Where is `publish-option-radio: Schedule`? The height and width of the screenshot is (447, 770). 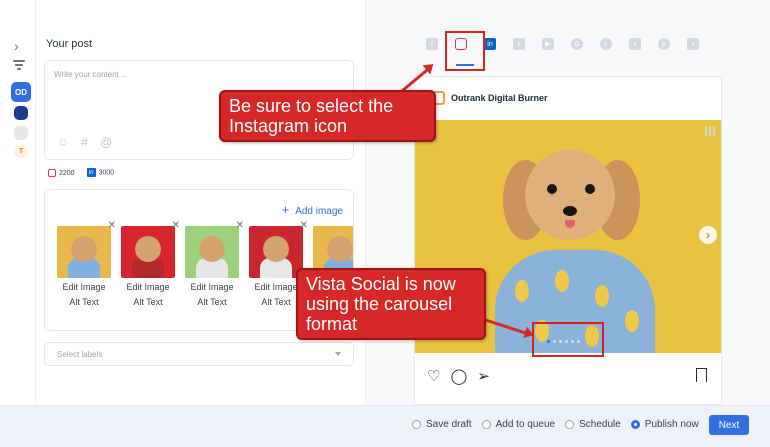 publish-option-radio: Schedule is located at coordinates (593, 424).